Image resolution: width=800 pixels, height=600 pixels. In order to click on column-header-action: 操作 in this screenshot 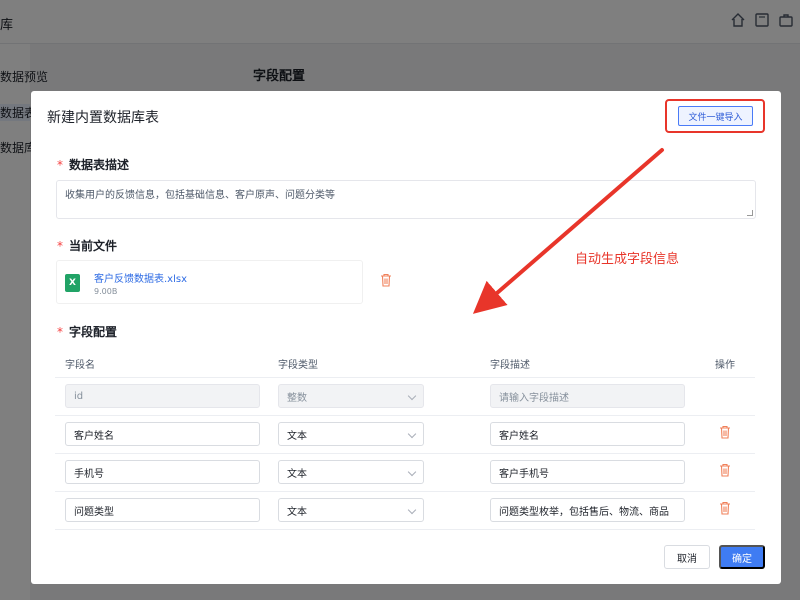, I will do `click(725, 365)`.